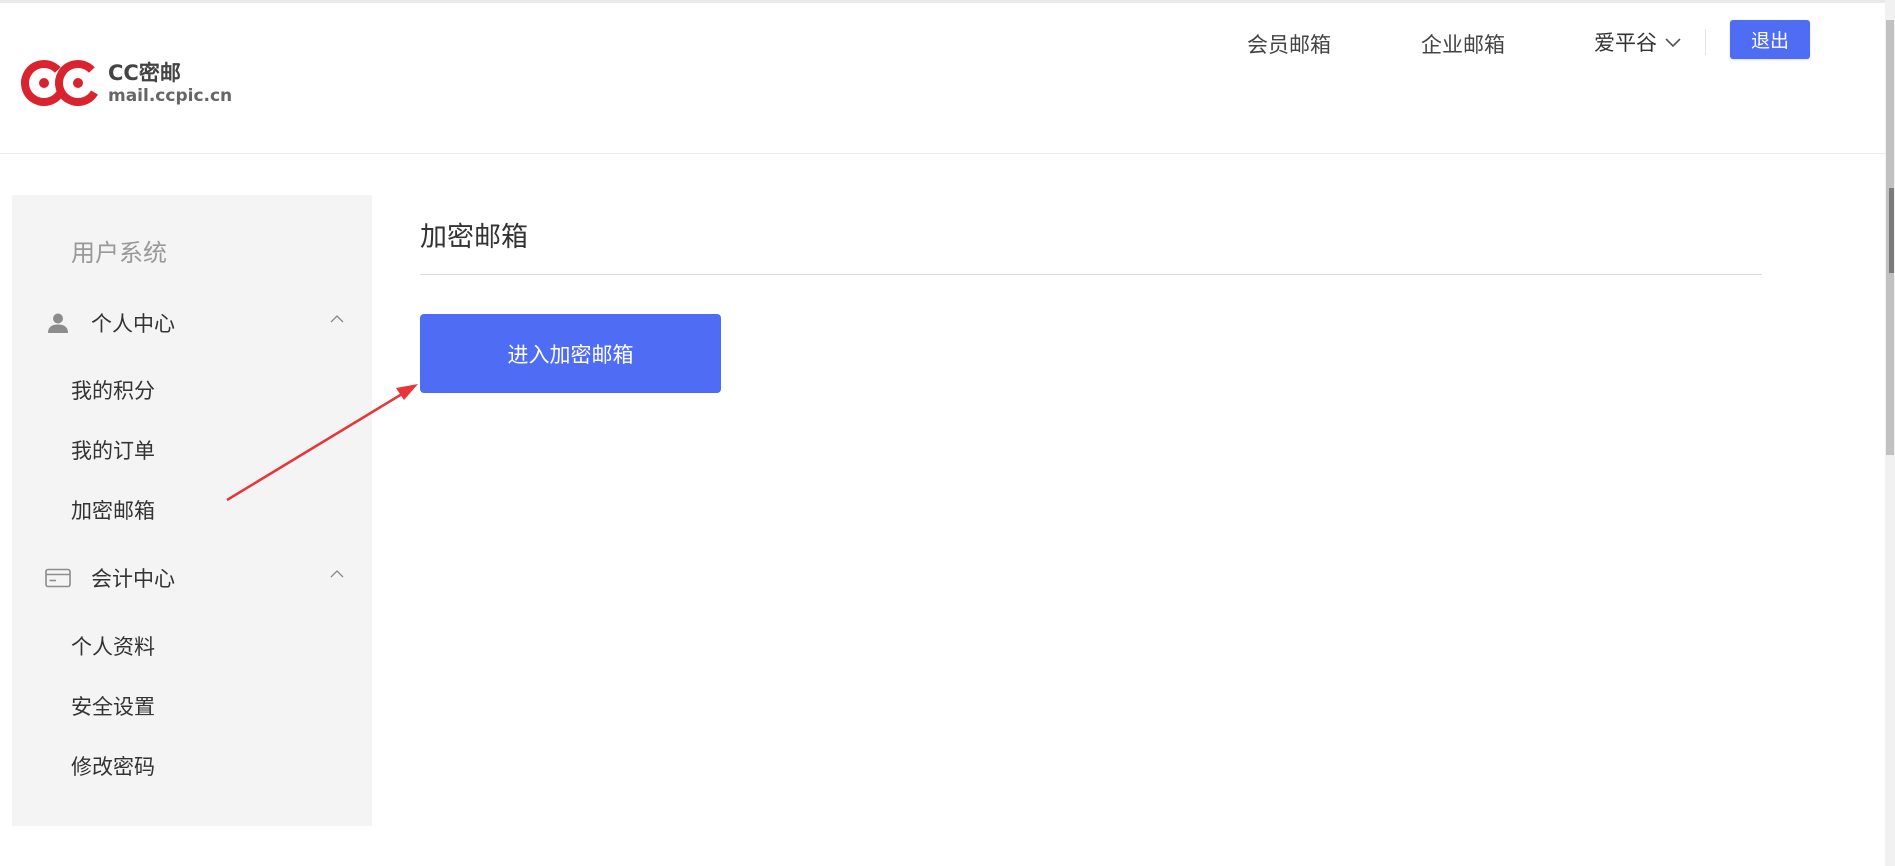 This screenshot has width=1895, height=866. What do you see at coordinates (144, 73) in the screenshot?
I see `brand-name: CC密邮` at bounding box center [144, 73].